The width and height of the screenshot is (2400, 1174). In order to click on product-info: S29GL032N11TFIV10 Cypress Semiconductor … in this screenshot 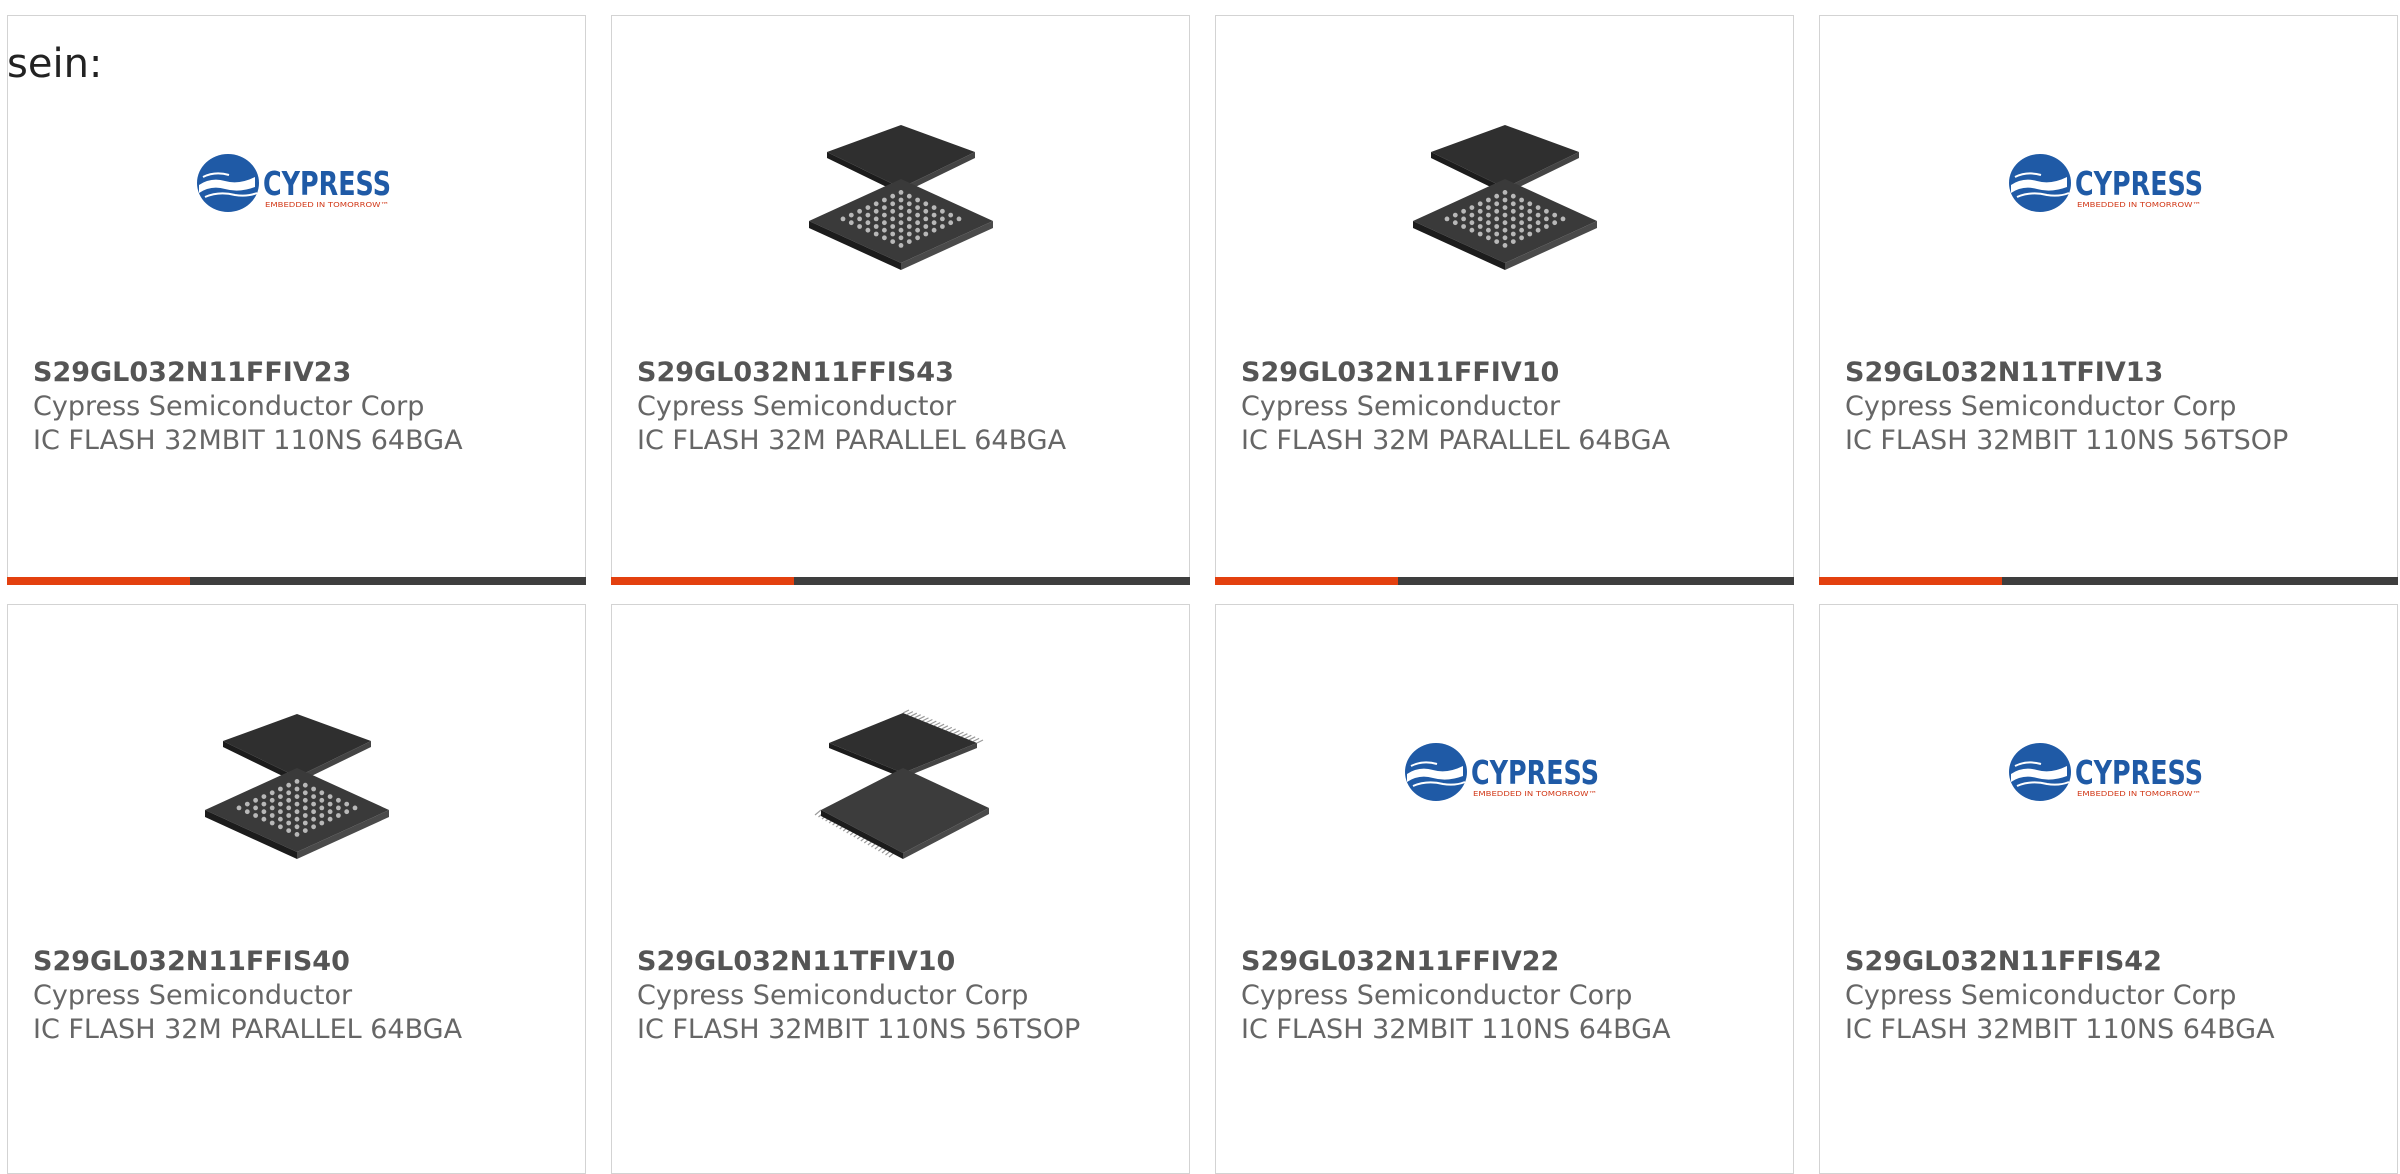, I will do `click(908, 996)`.